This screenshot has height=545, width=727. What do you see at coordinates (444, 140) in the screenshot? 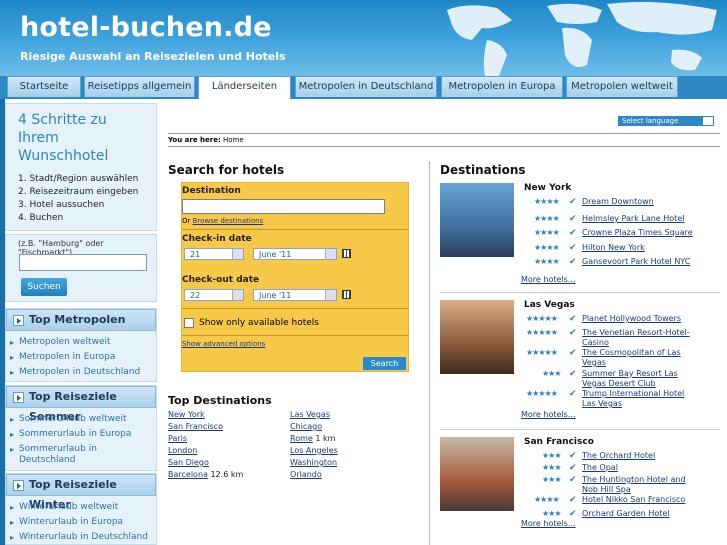
I see `breadcrumb: You are here: Home` at bounding box center [444, 140].